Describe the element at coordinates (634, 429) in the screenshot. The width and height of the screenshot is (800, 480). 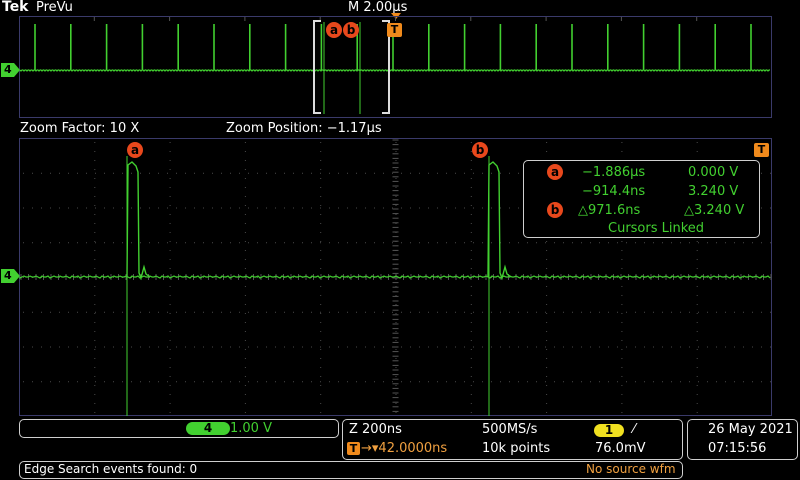
I see `trigger-slope-icon: ⁄` at that location.